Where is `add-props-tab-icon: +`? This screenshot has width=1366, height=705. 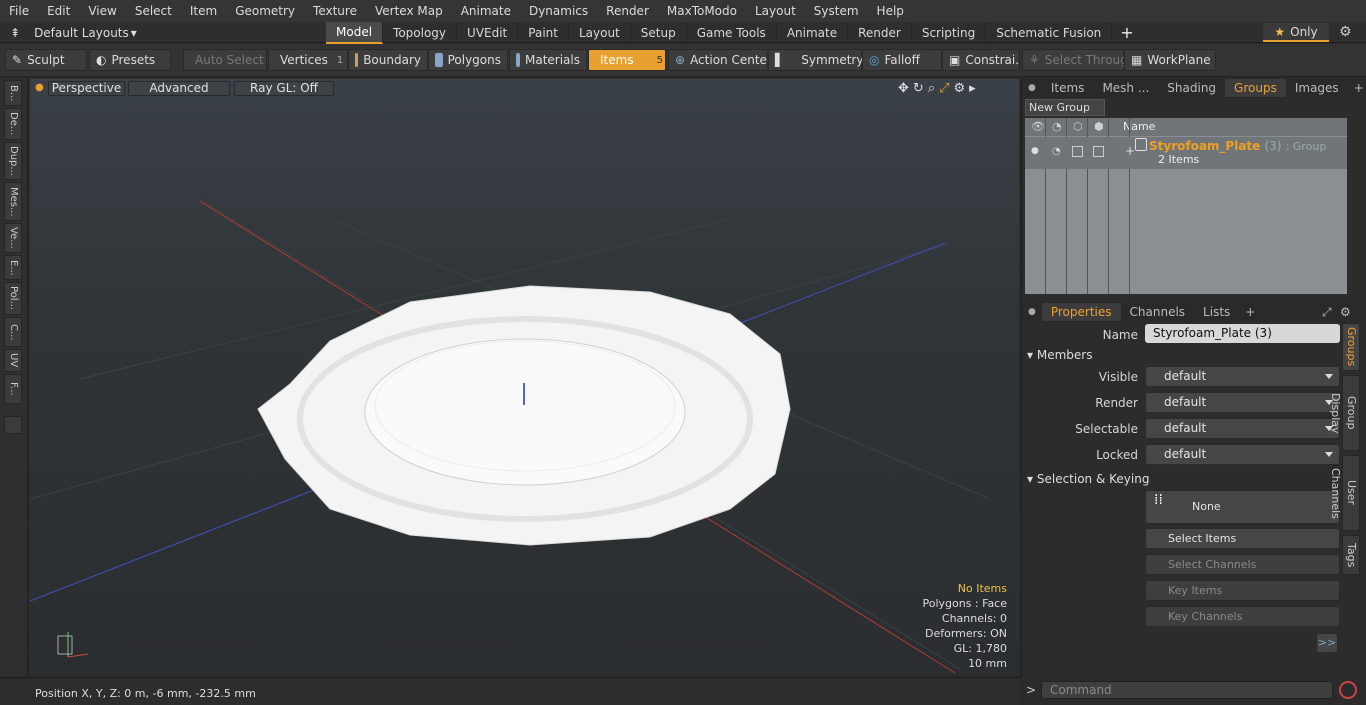
add-props-tab-icon: + is located at coordinates (1250, 312).